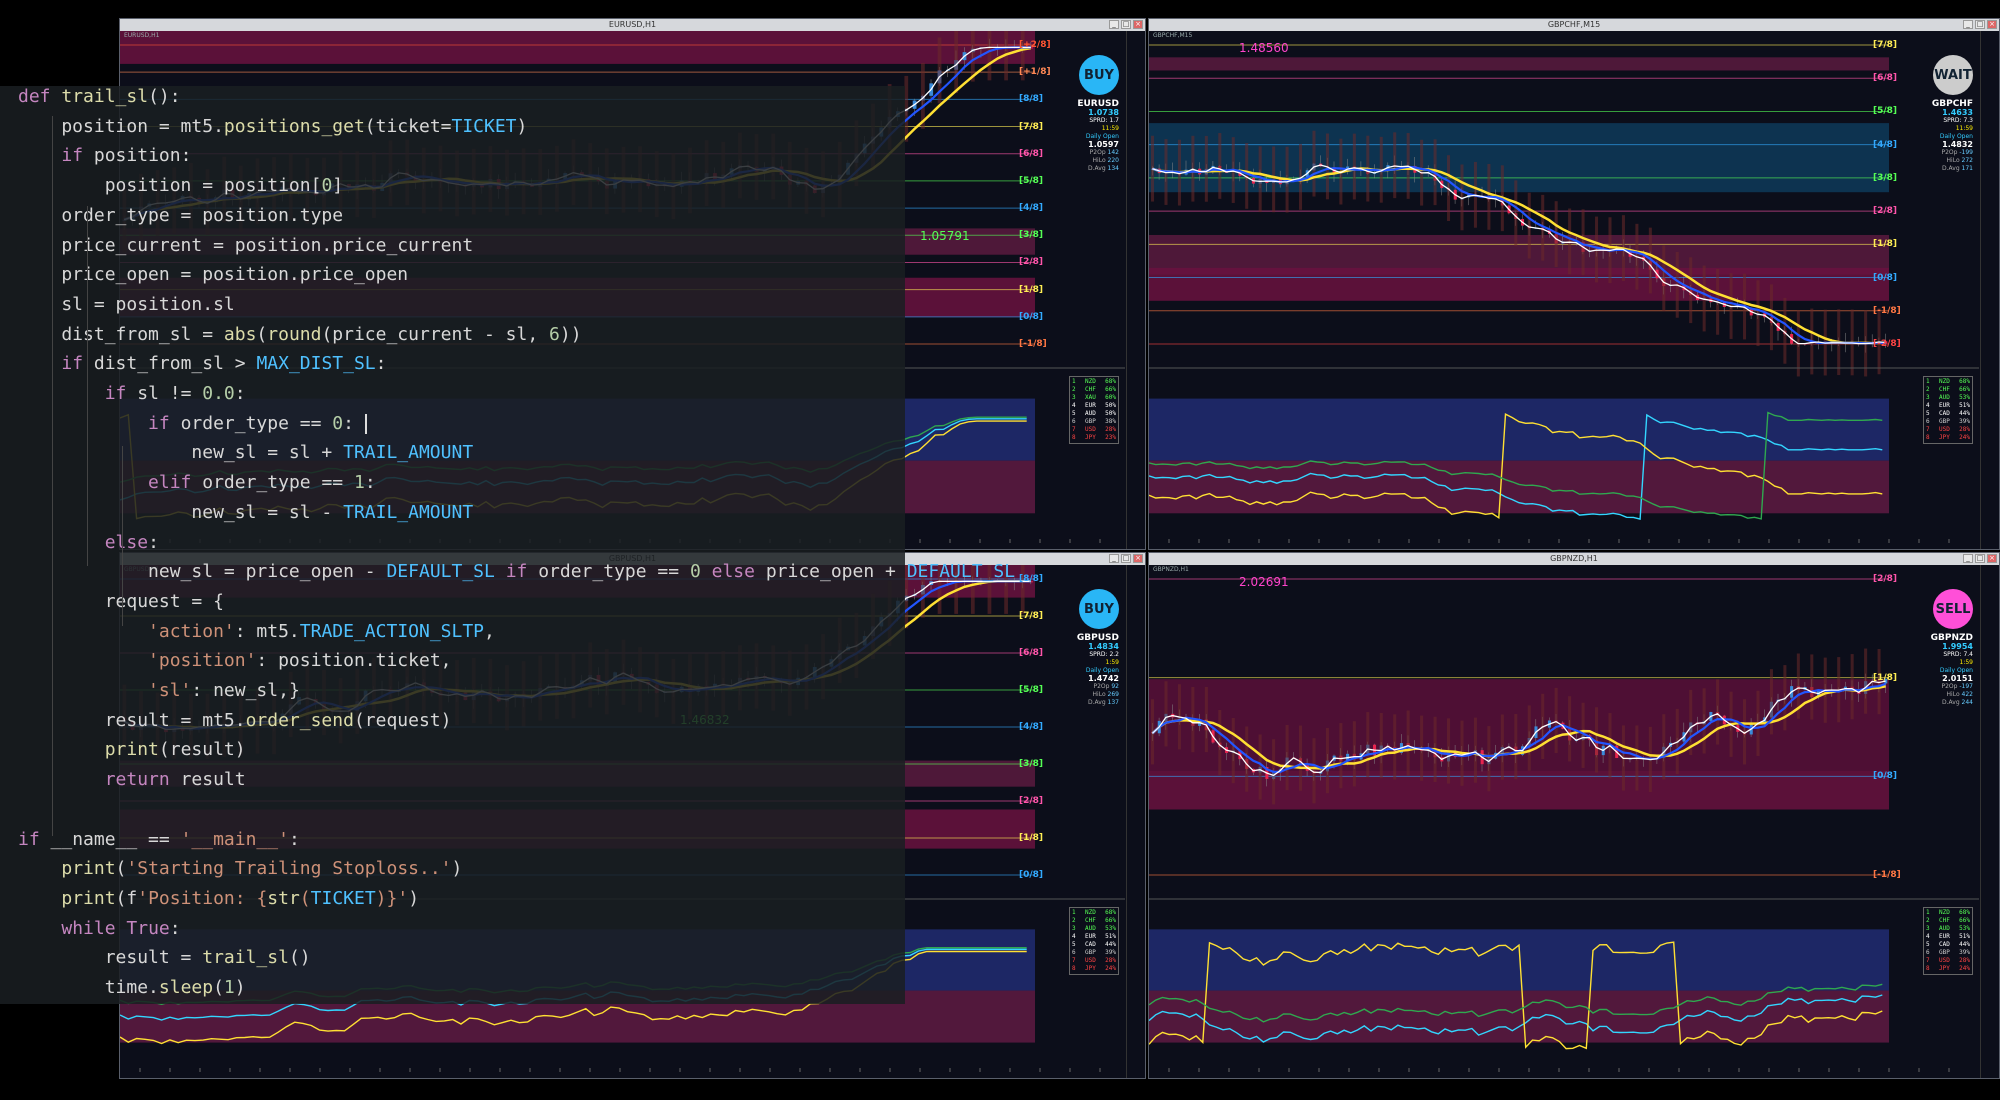 The image size is (2000, 1100). Describe the element at coordinates (1094, 169) in the screenshot. I see `stat-row: D.Avg 134` at that location.